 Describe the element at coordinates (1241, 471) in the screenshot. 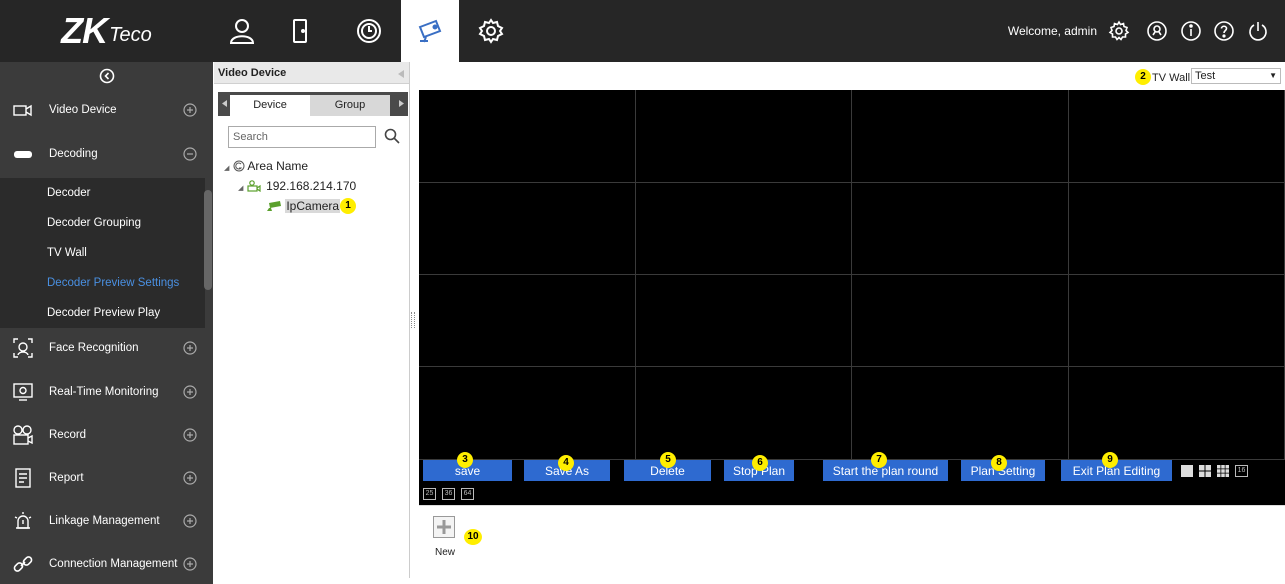

I see `layout-16-icon: 16` at that location.